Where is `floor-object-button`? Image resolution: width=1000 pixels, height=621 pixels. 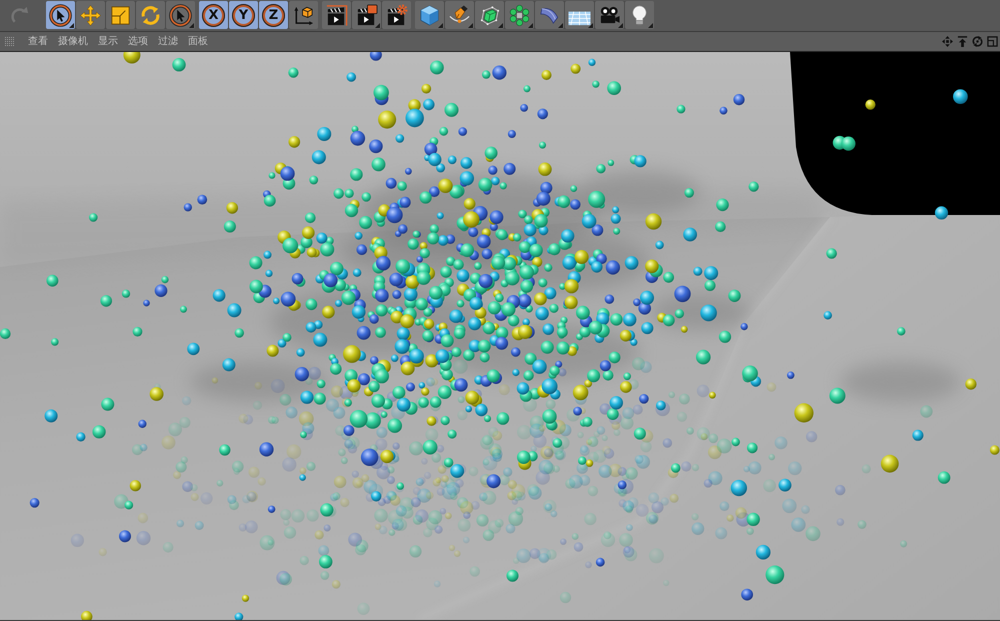 floor-object-button is located at coordinates (579, 15).